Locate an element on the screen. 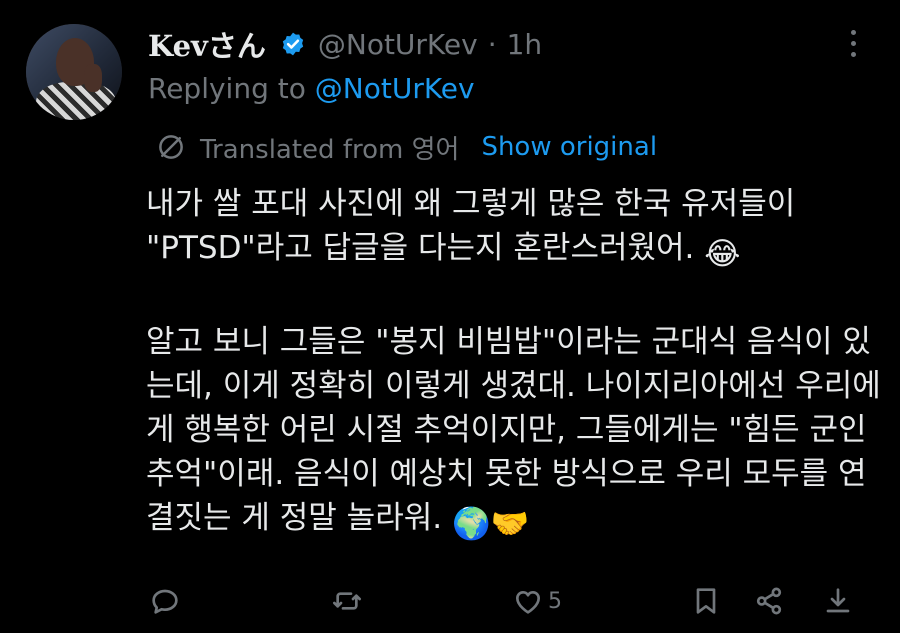 This screenshot has width=900, height=633. avatar is located at coordinates (74, 72).